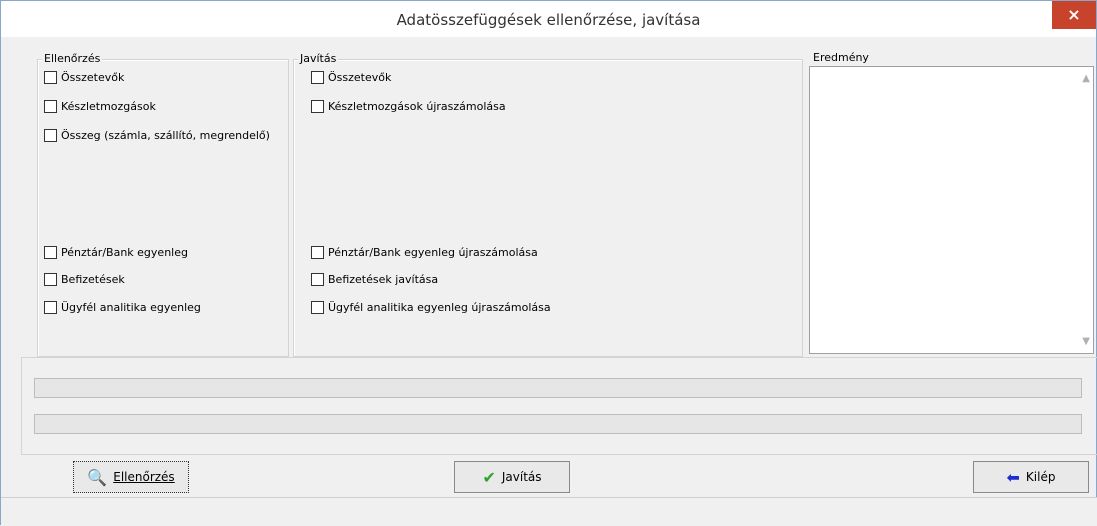  I want to click on check-option-ugyfel: Ügyfél analitika egyenleg, so click(122, 307).